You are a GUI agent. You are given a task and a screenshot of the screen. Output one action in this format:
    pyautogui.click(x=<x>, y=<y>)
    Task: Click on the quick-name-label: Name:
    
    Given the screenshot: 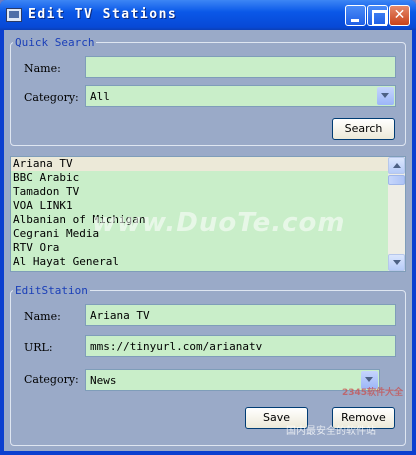 What is the action you would take?
    pyautogui.click(x=42, y=68)
    